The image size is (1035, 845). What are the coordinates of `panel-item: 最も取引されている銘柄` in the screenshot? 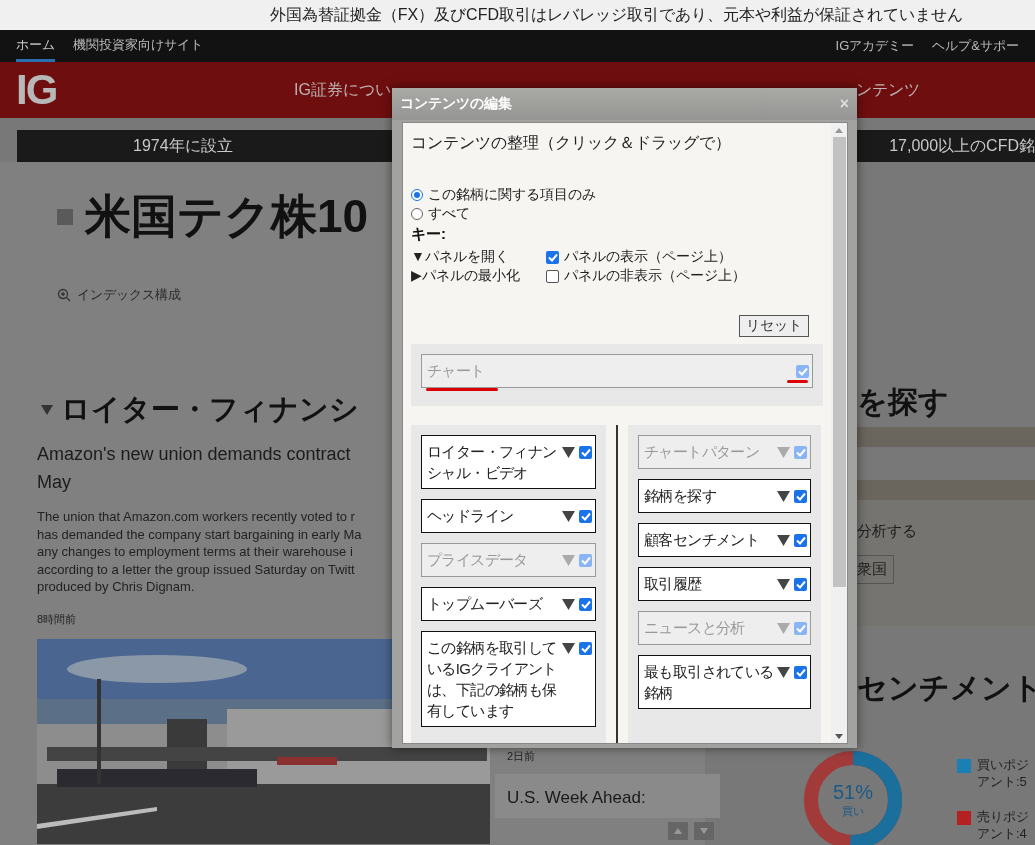 It's located at (724, 682).